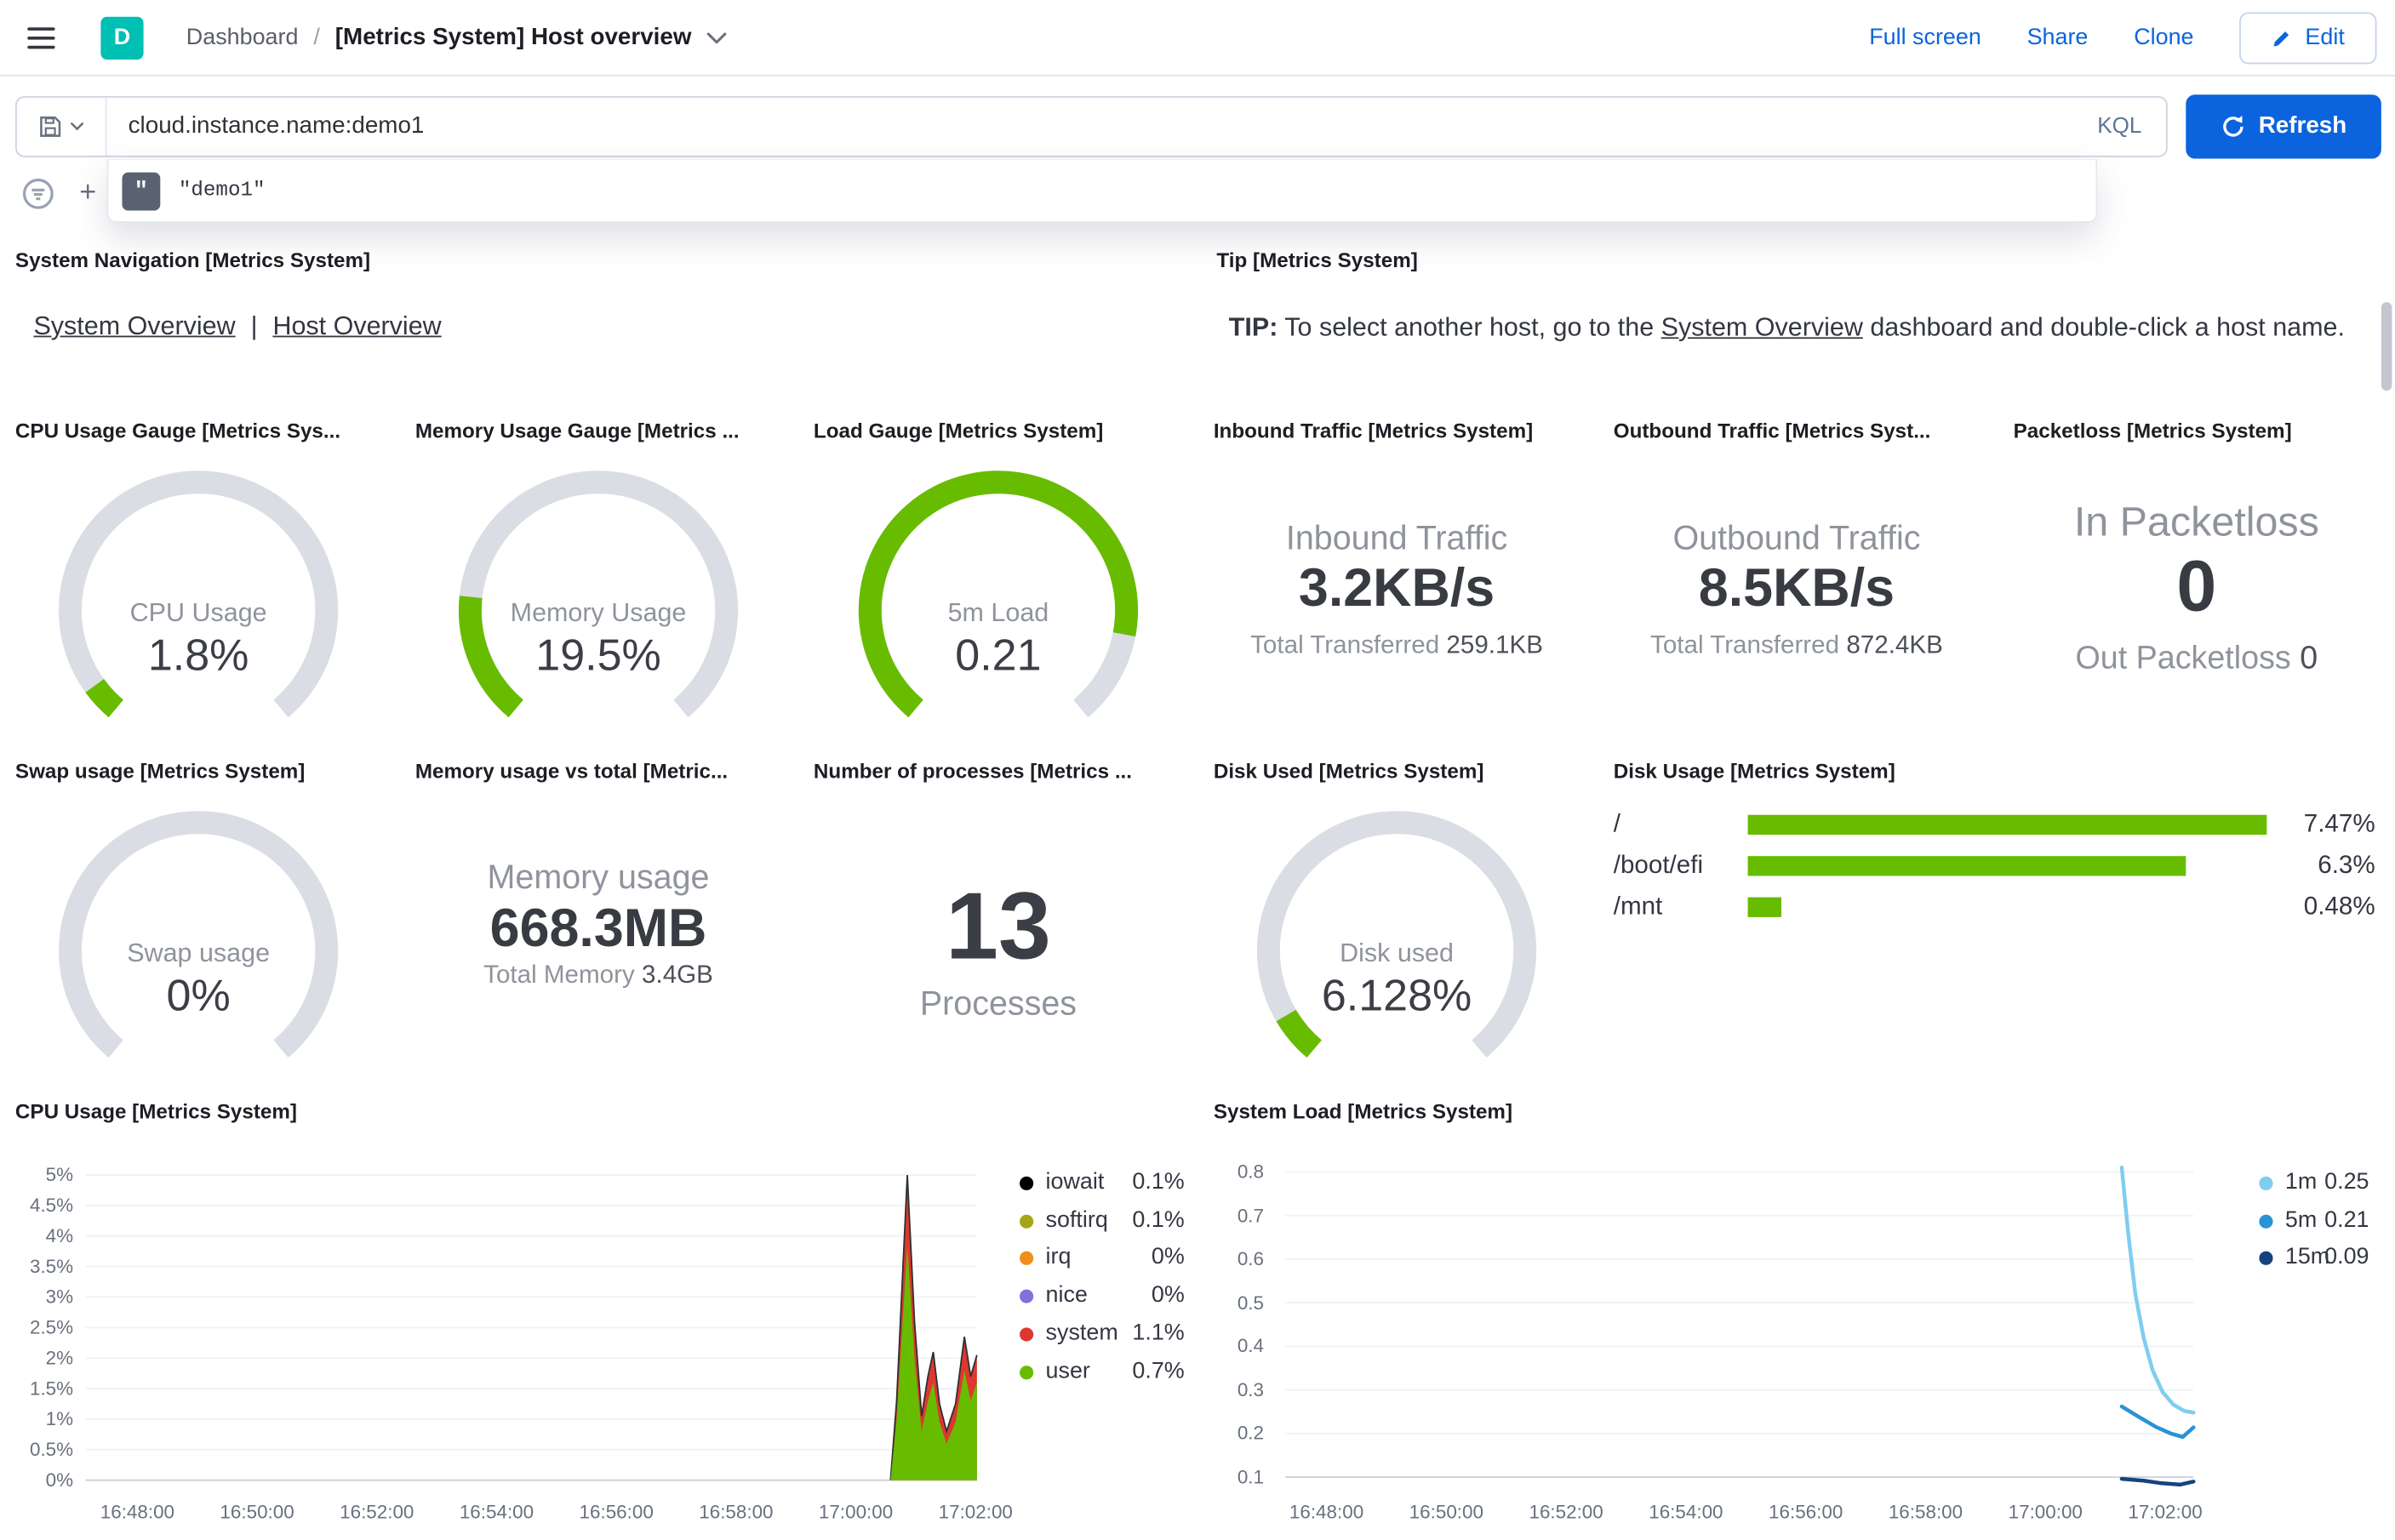 This screenshot has width=2395, height=1540. I want to click on legend-item-1m: 1m 0.25, so click(2314, 1184).